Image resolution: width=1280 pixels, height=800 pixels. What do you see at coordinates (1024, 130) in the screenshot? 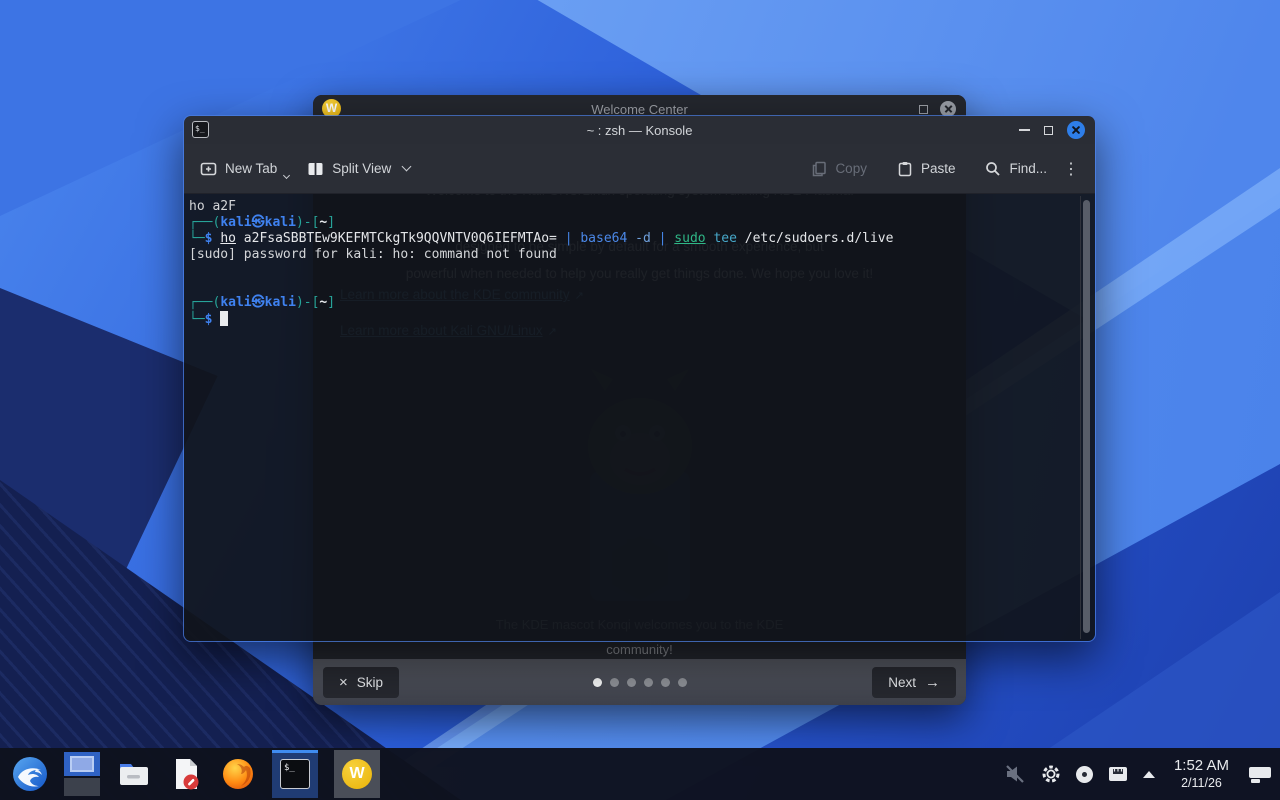
I see `minimize-button` at bounding box center [1024, 130].